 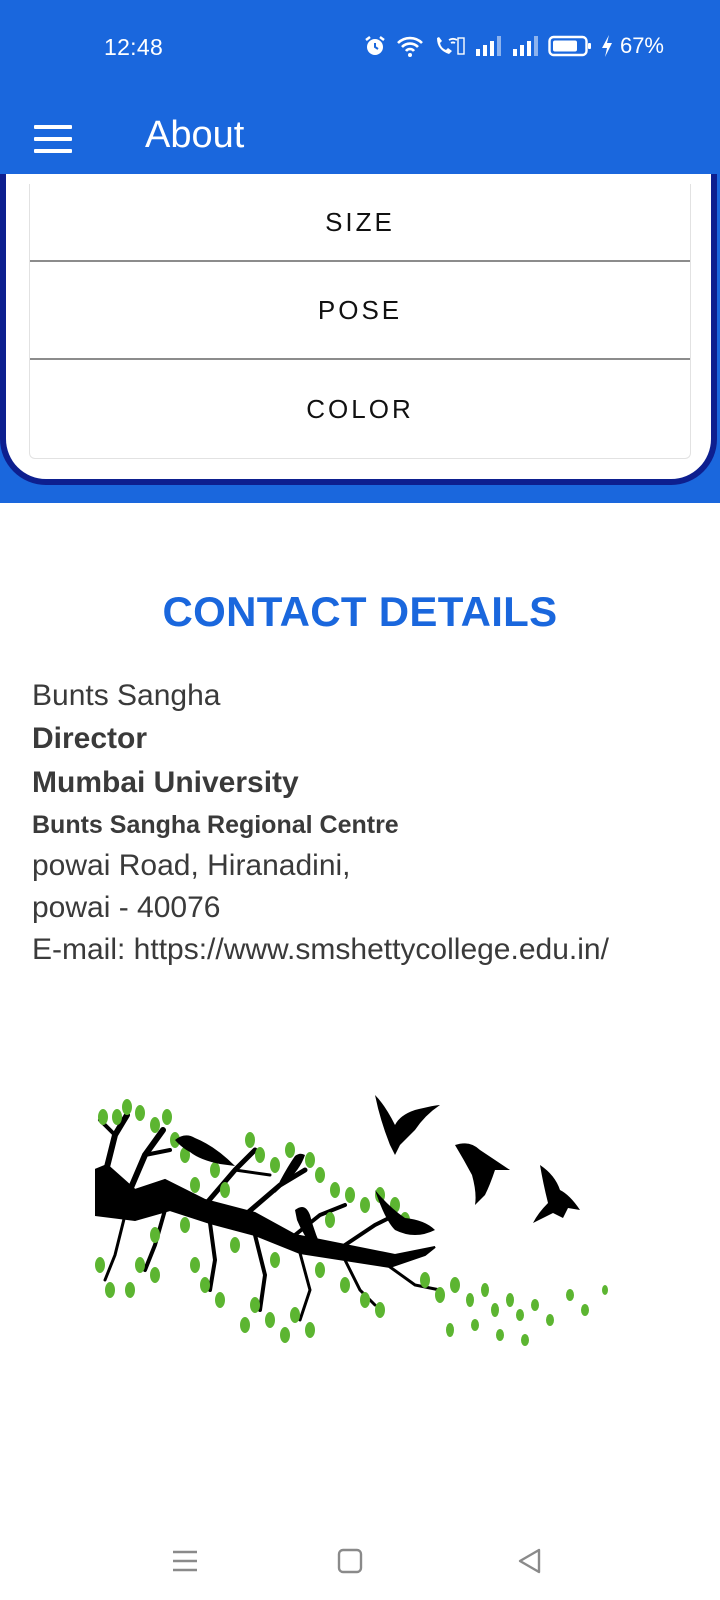 I want to click on home-icon, so click(x=350, y=1561).